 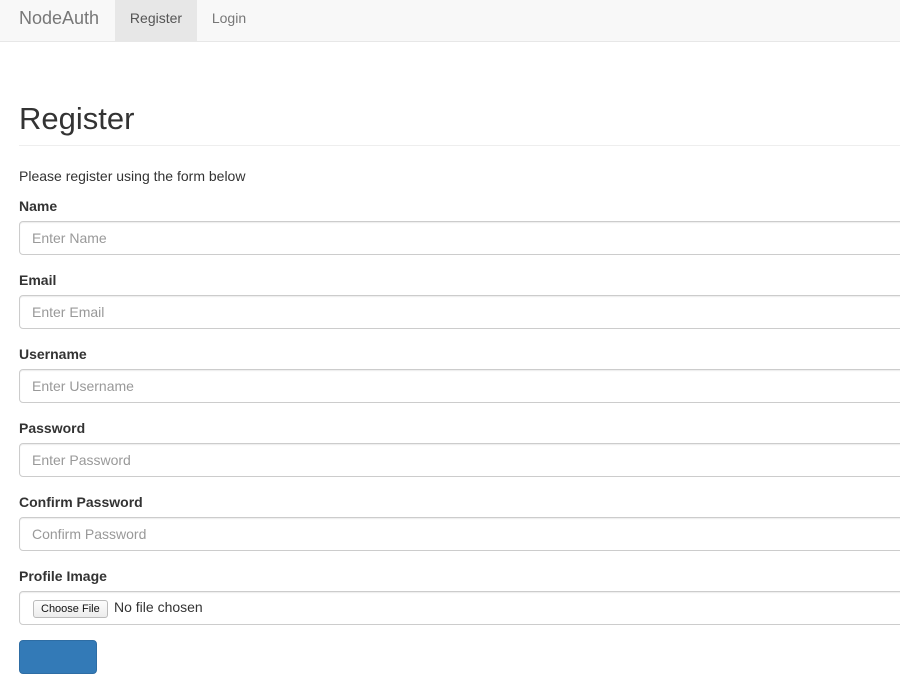 What do you see at coordinates (52, 428) in the screenshot?
I see `password-label: Password` at bounding box center [52, 428].